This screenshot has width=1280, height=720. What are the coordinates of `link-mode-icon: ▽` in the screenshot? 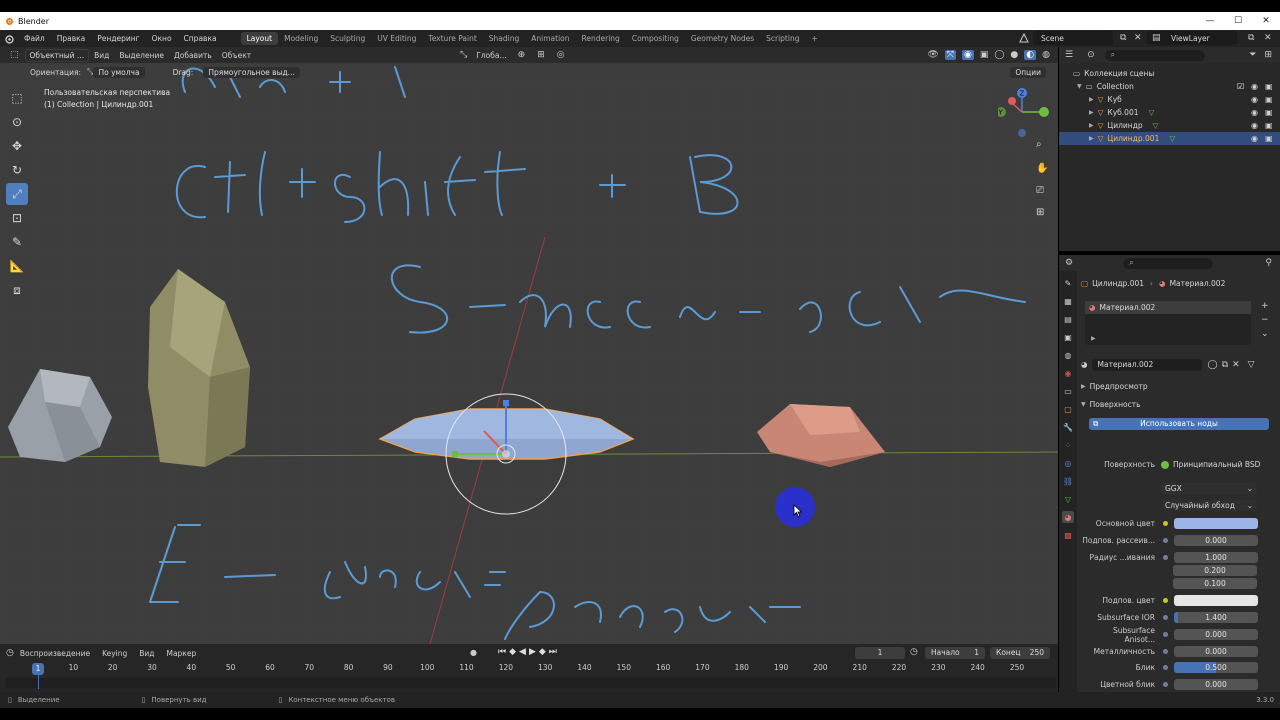 It's located at (1251, 365).